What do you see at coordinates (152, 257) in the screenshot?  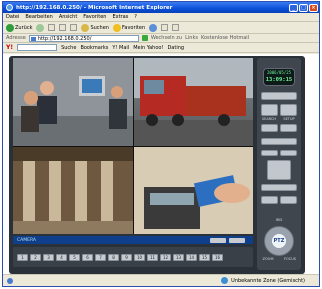 I see `camera-button-11: 11` at bounding box center [152, 257].